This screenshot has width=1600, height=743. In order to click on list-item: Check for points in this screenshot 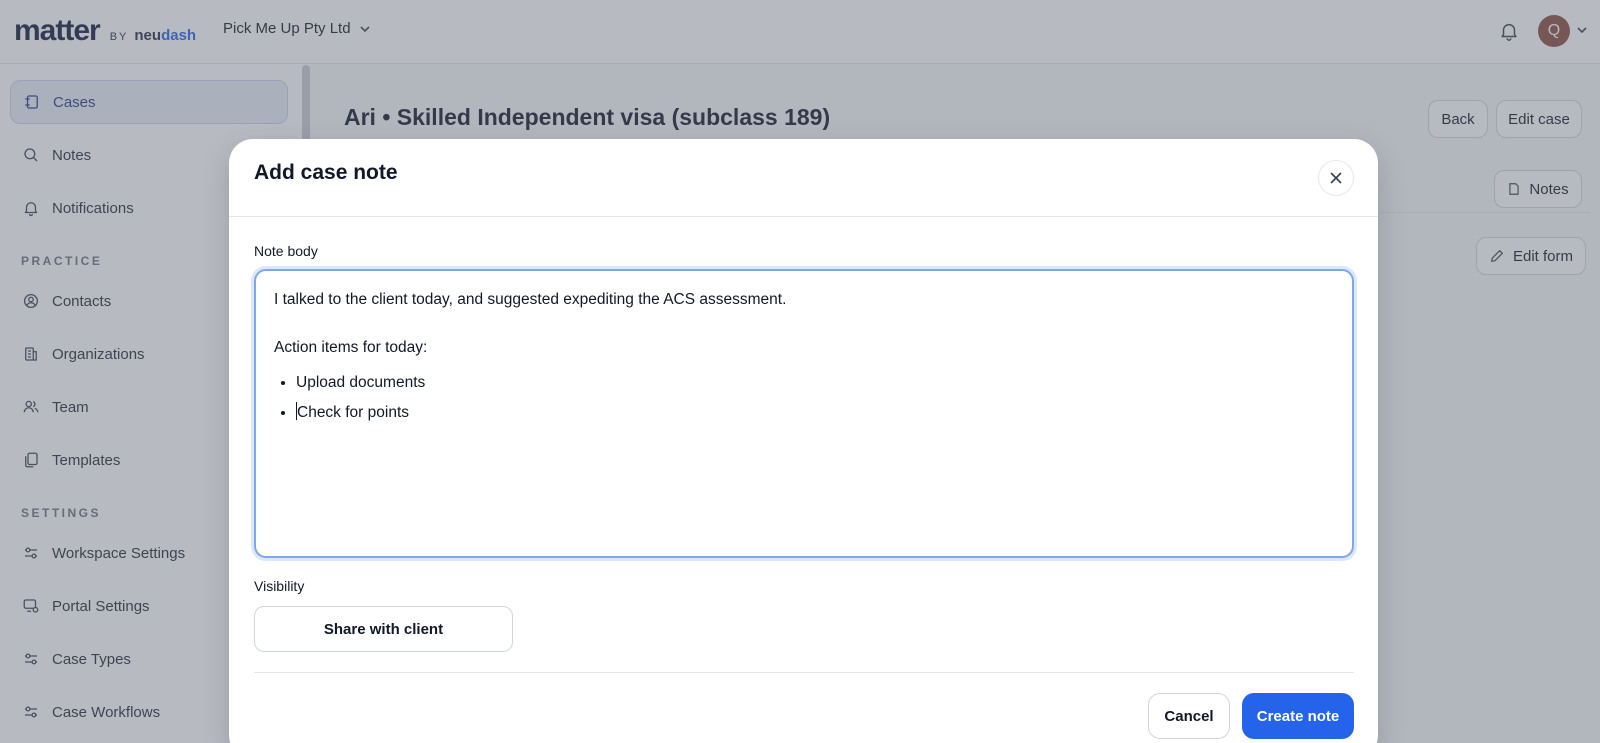, I will do `click(815, 413)`.